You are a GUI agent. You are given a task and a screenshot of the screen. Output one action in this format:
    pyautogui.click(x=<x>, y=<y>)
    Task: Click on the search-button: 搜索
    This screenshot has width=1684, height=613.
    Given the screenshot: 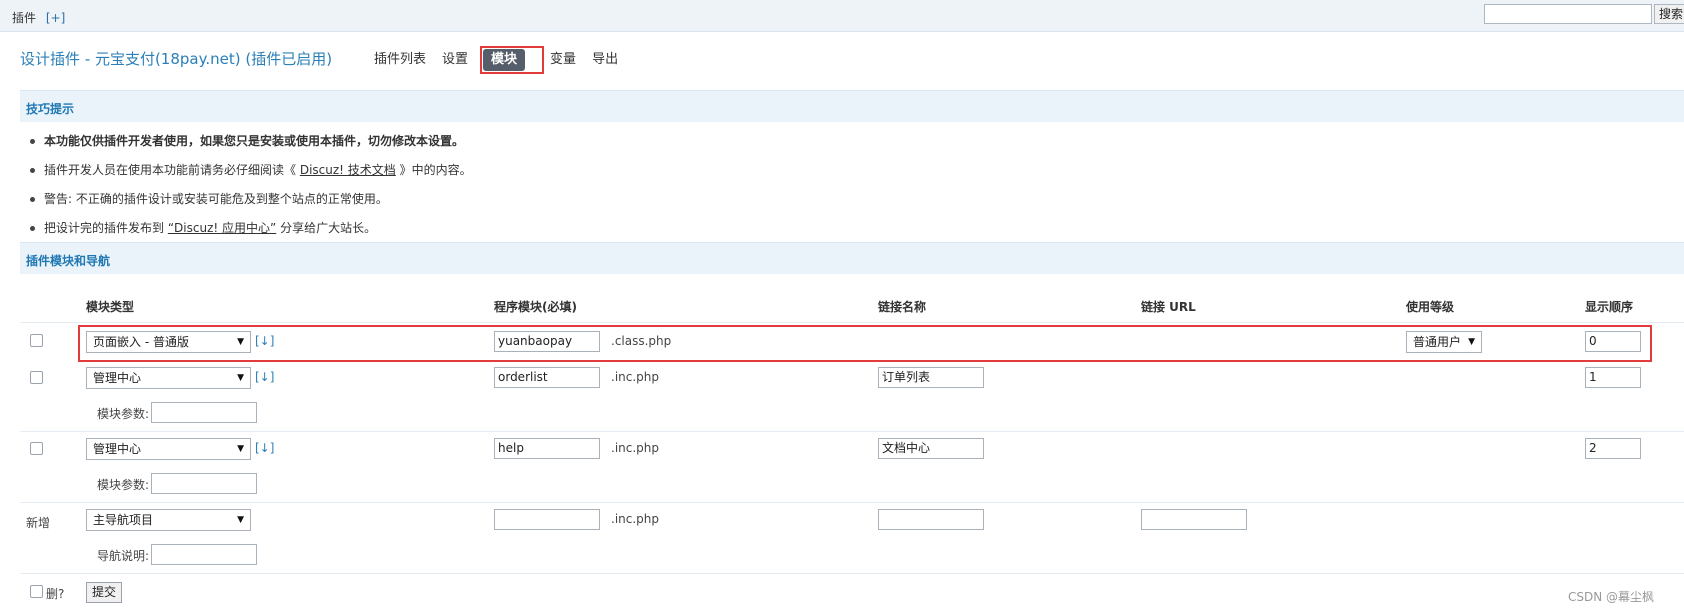 What is the action you would take?
    pyautogui.click(x=1669, y=14)
    